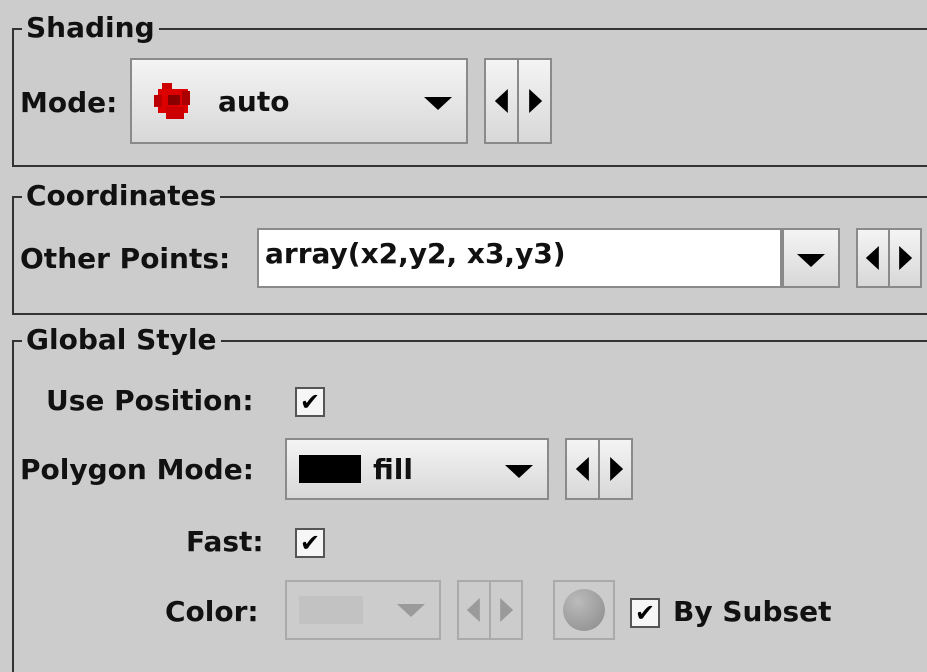 This screenshot has height=672, width=927. What do you see at coordinates (310, 543) in the screenshot?
I see `fast-checkbox: ✔` at bounding box center [310, 543].